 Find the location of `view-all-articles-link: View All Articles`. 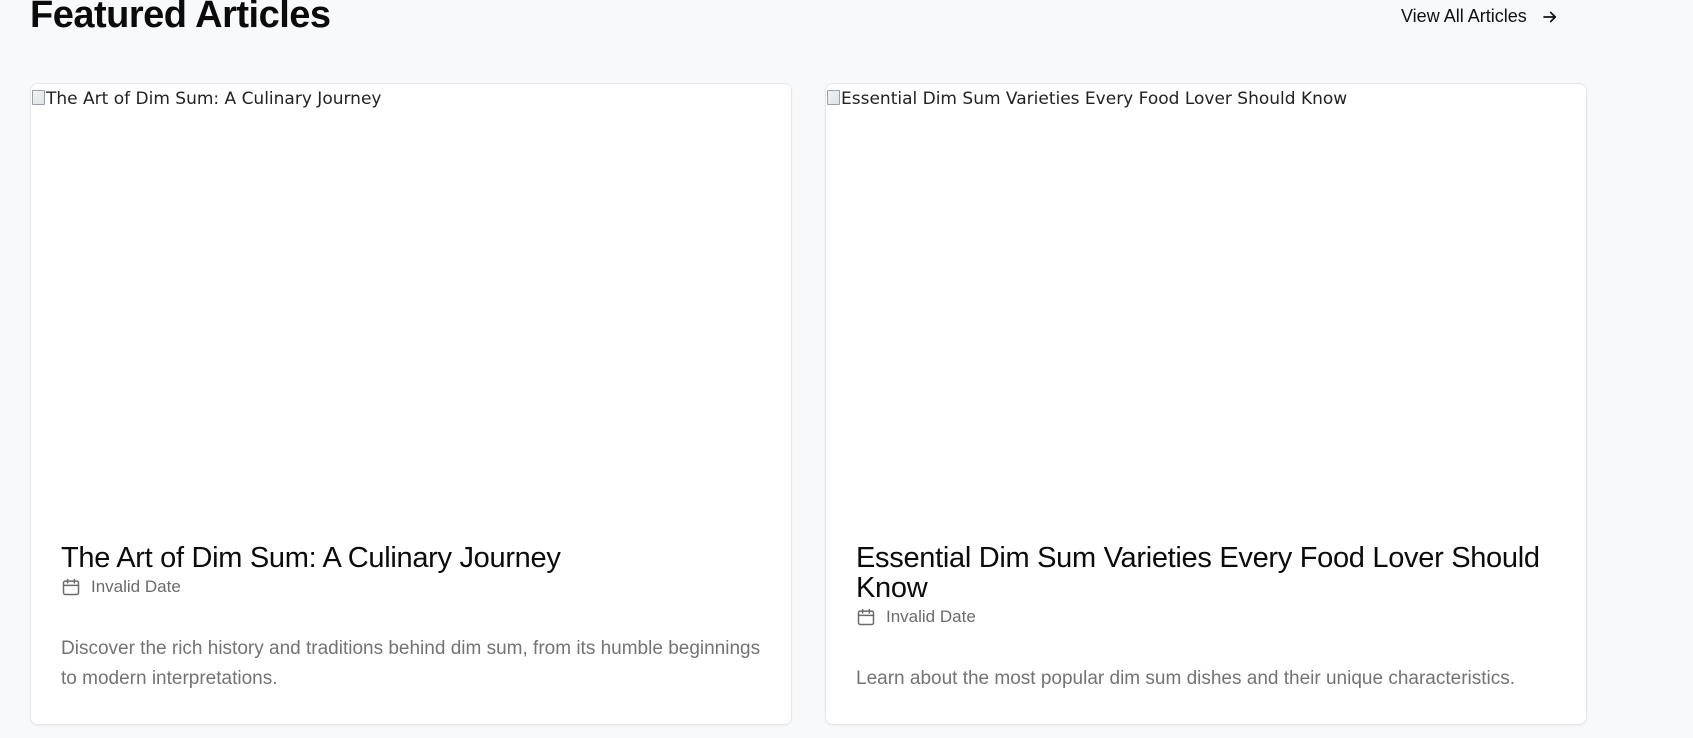

view-all-articles-link: View All Articles is located at coordinates (1480, 16).